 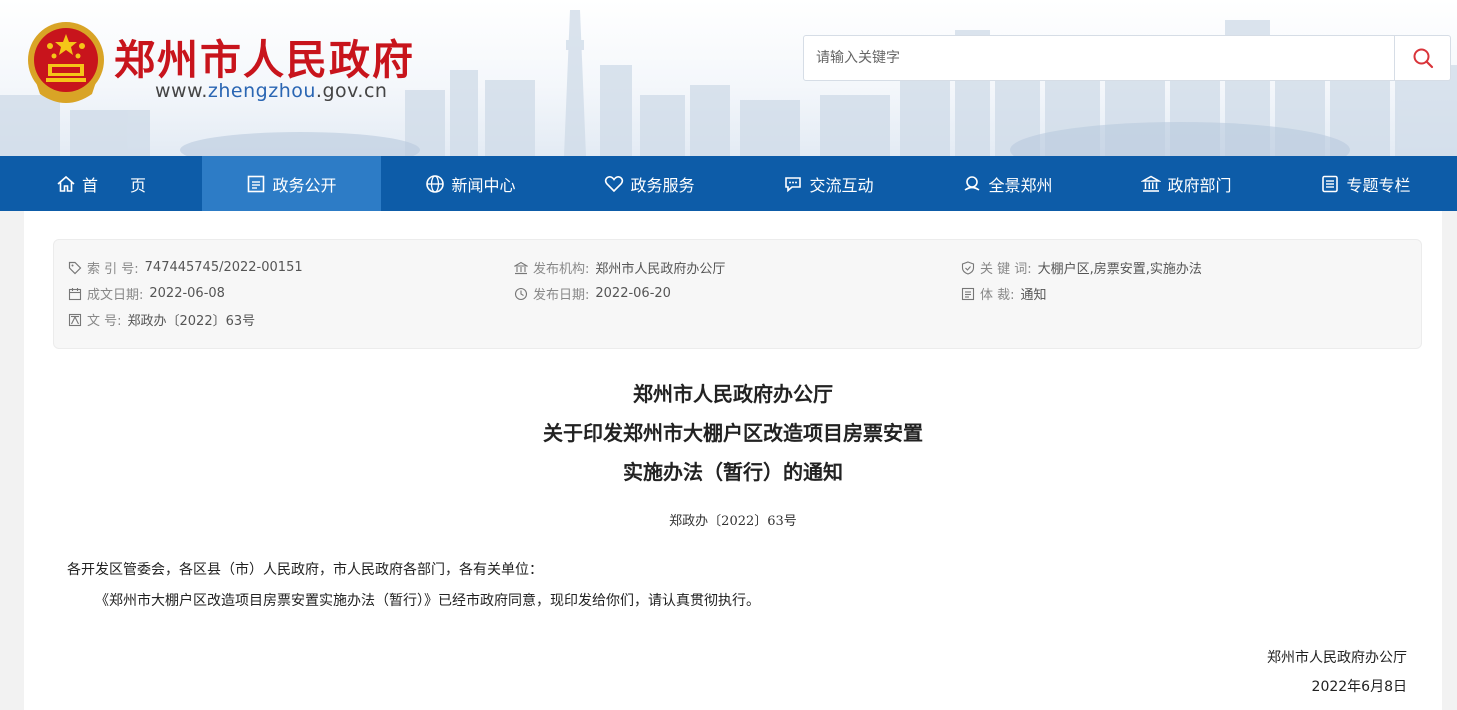 What do you see at coordinates (968, 267) in the screenshot?
I see `shield-icon` at bounding box center [968, 267].